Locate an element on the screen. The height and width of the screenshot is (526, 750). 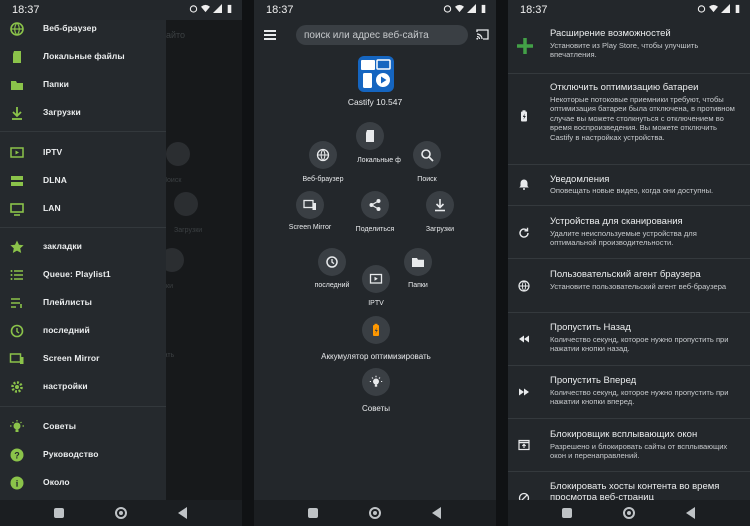
battery-icon is located at coordinates (376, 329).